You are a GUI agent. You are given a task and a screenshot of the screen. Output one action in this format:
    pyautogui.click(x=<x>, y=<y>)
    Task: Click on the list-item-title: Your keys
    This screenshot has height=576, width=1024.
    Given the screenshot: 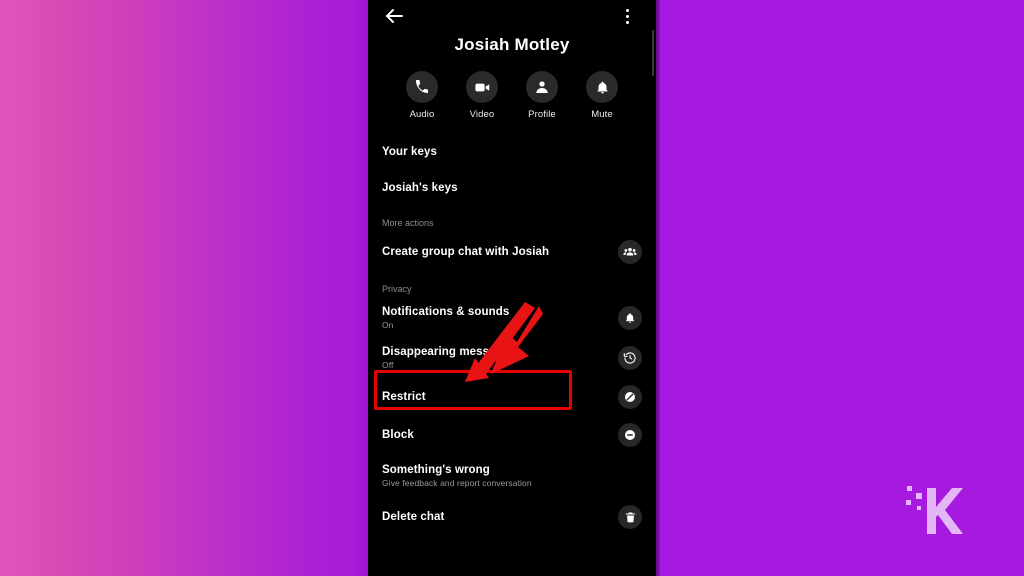 What is the action you would take?
    pyautogui.click(x=410, y=152)
    